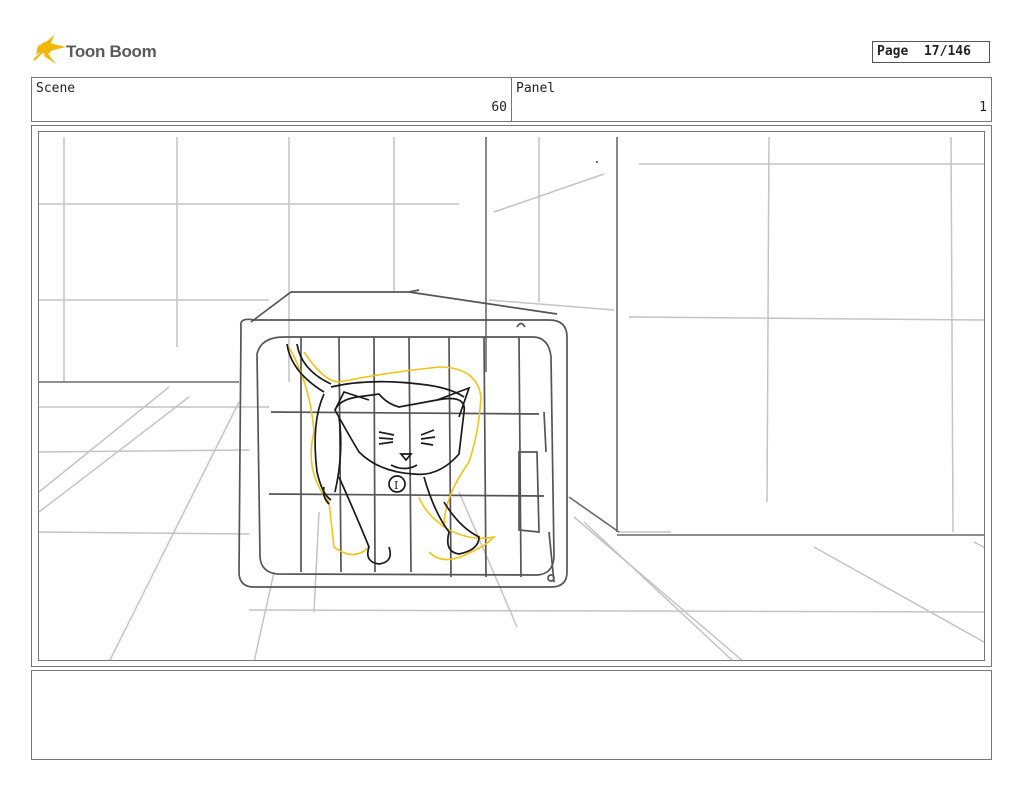 The width and height of the screenshot is (1024, 791). Describe the element at coordinates (751, 99) in the screenshot. I see `panel-cell: Panel 1` at that location.